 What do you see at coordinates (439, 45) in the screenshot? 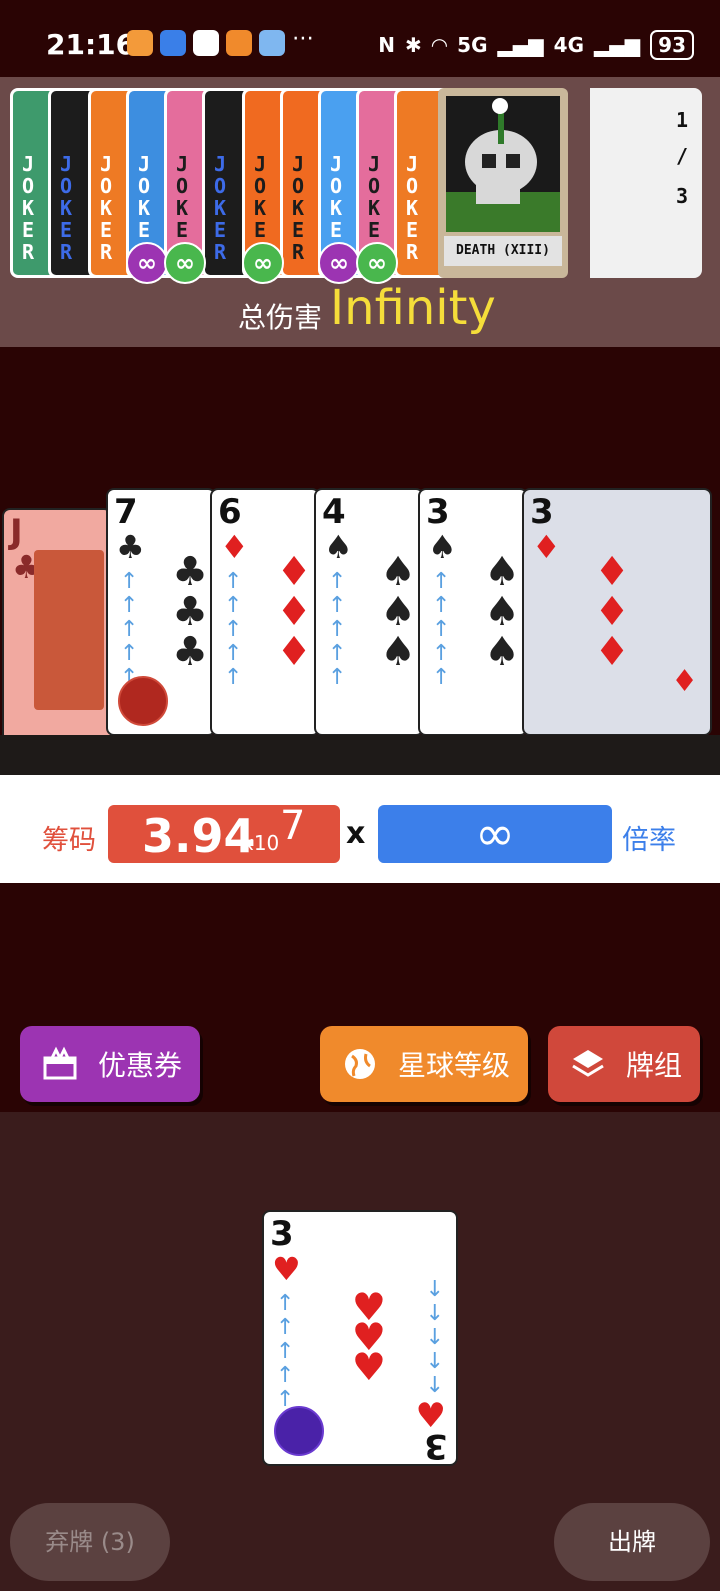
I see `wifi-icon: ◠` at bounding box center [439, 45].